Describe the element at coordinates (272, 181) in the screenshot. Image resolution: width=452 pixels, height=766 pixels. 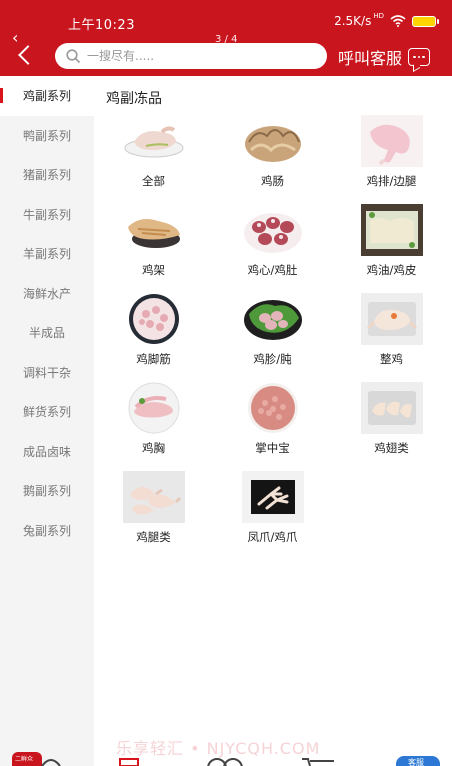
I see `product-category-label: 鸡肠` at that location.